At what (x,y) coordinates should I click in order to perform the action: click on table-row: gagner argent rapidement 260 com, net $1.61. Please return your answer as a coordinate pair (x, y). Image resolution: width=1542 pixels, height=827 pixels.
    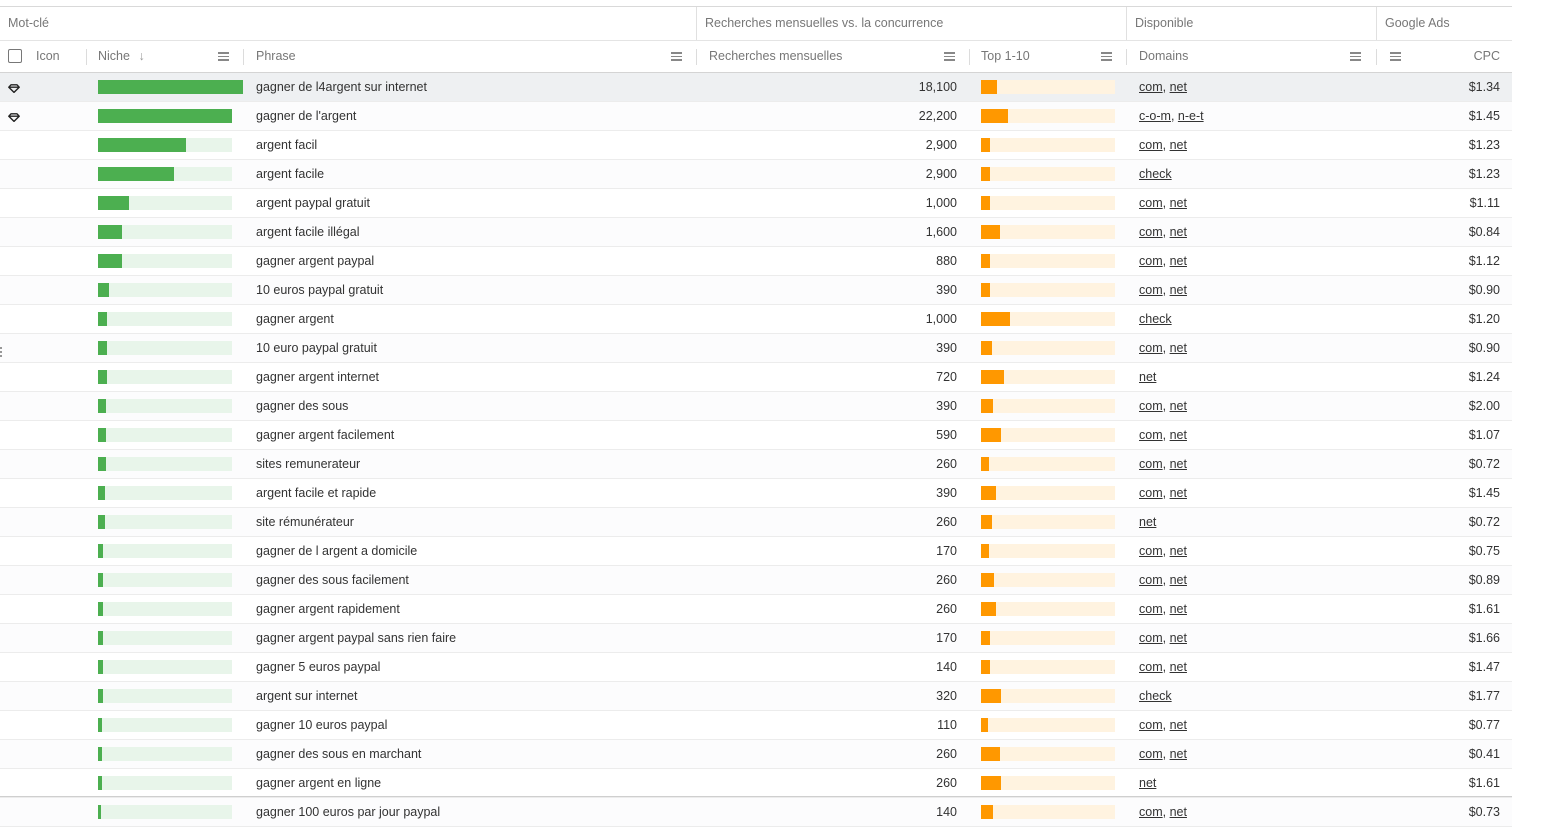
    Looking at the image, I should click on (756, 609).